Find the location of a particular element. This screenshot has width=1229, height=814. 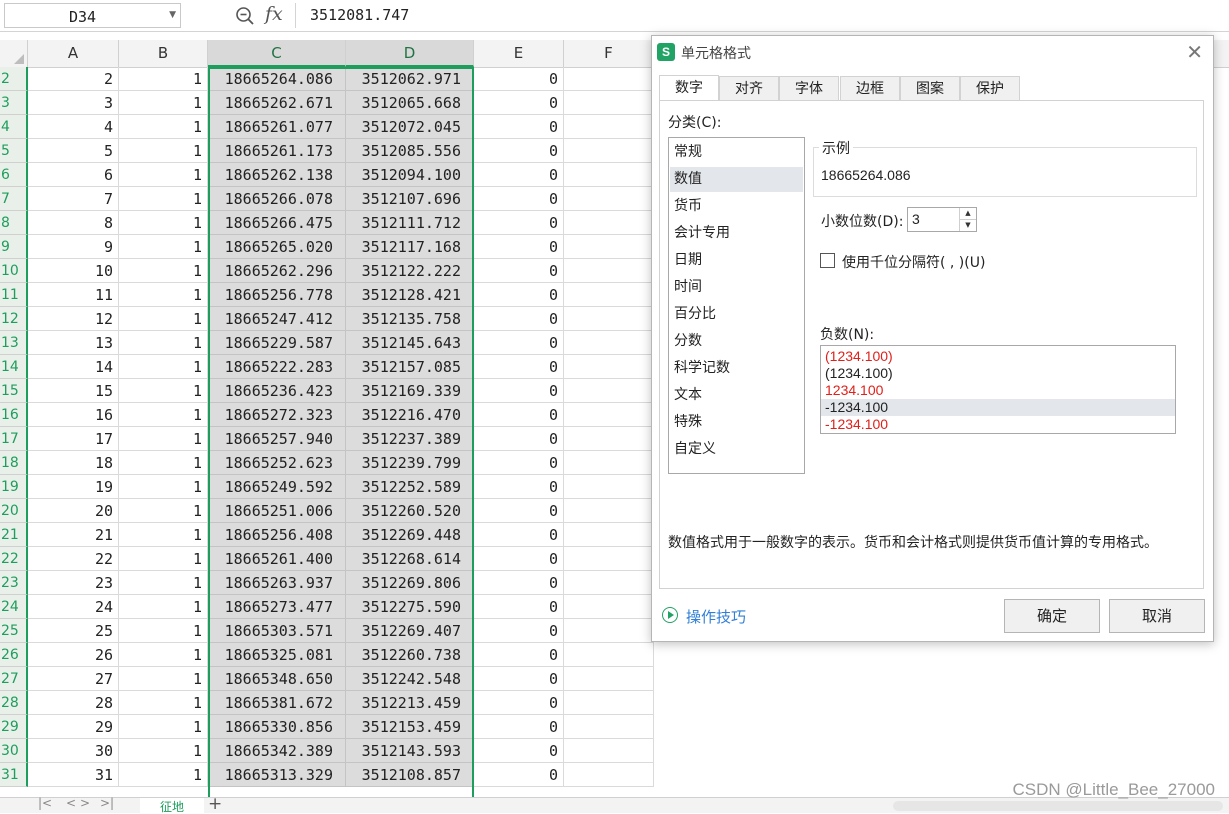

cell-c: 18665348.650 is located at coordinates (277, 679).